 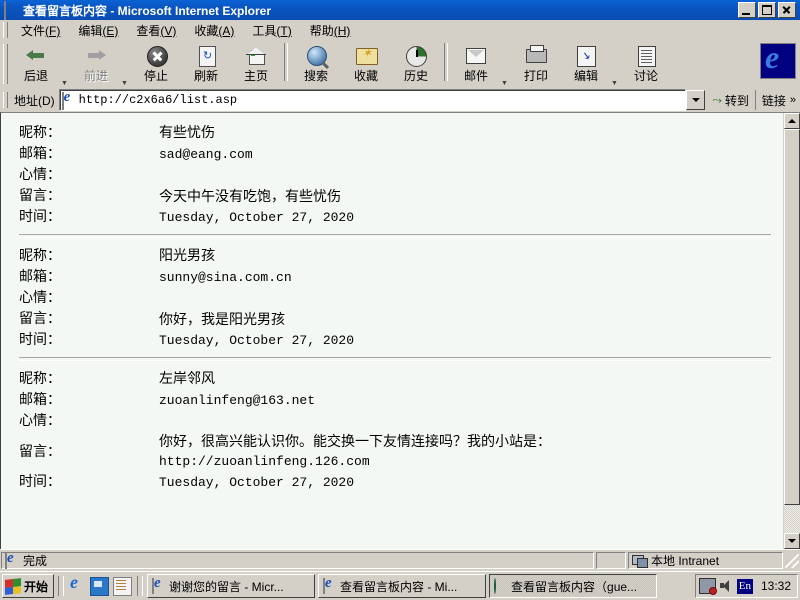 I want to click on restore-button, so click(x=767, y=10).